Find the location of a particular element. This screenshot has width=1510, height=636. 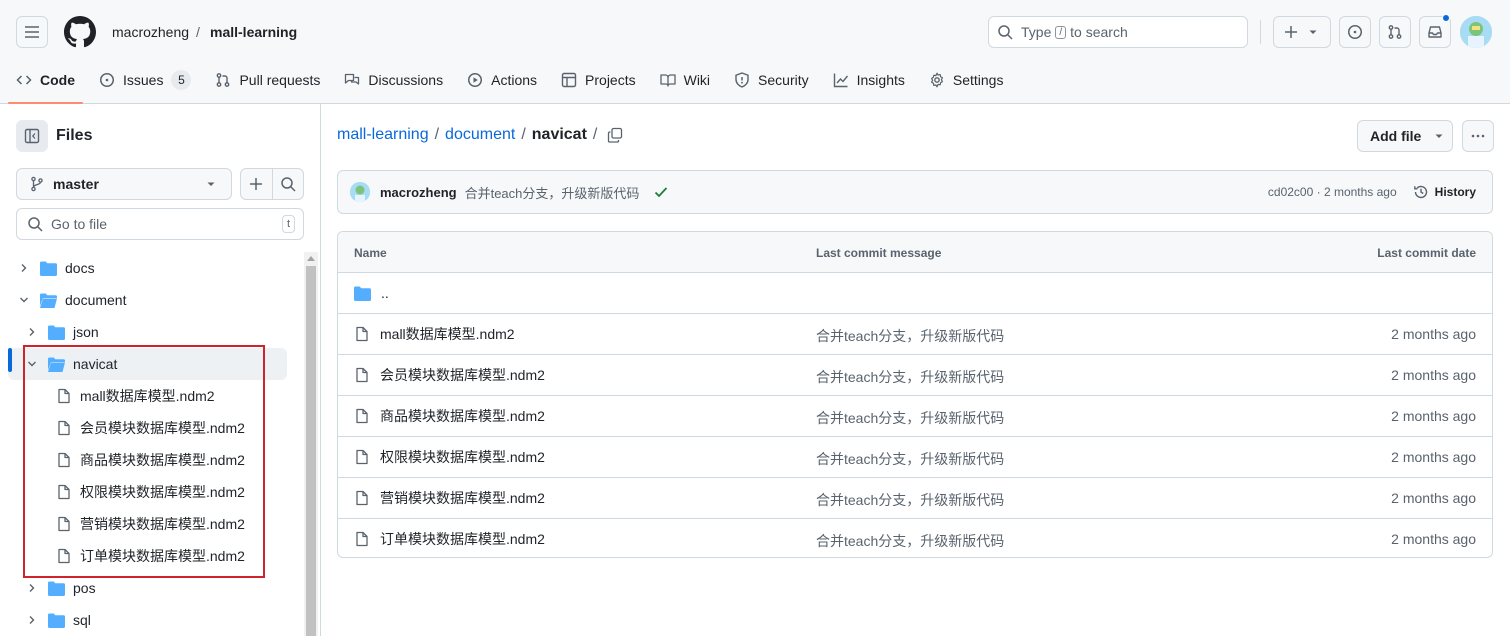

tab-code-label: Code is located at coordinates (57, 80).